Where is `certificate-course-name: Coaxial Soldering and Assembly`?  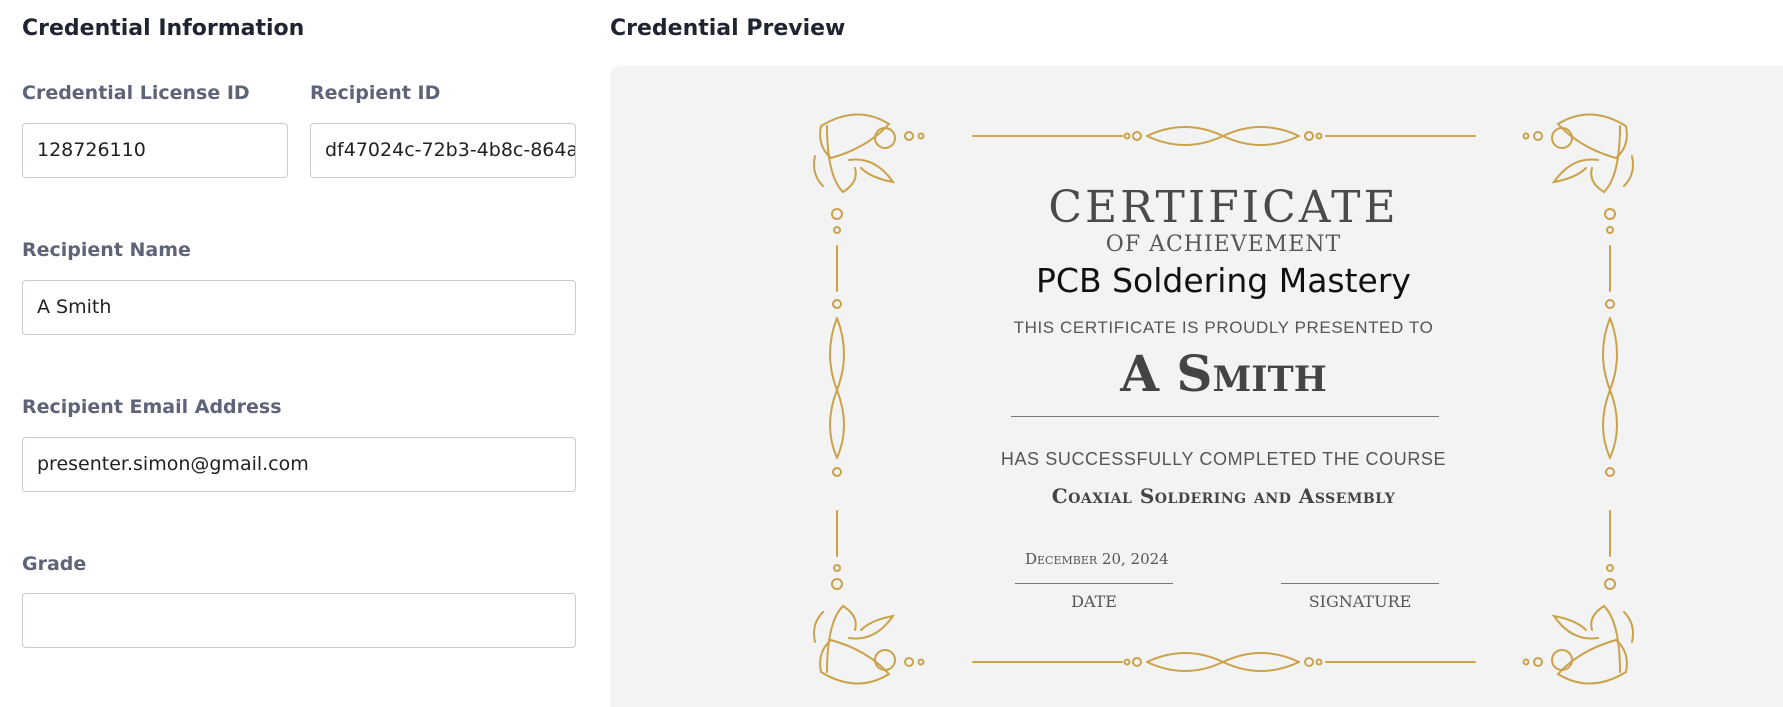
certificate-course-name: Coaxial Soldering and Assembly is located at coordinates (1223, 496).